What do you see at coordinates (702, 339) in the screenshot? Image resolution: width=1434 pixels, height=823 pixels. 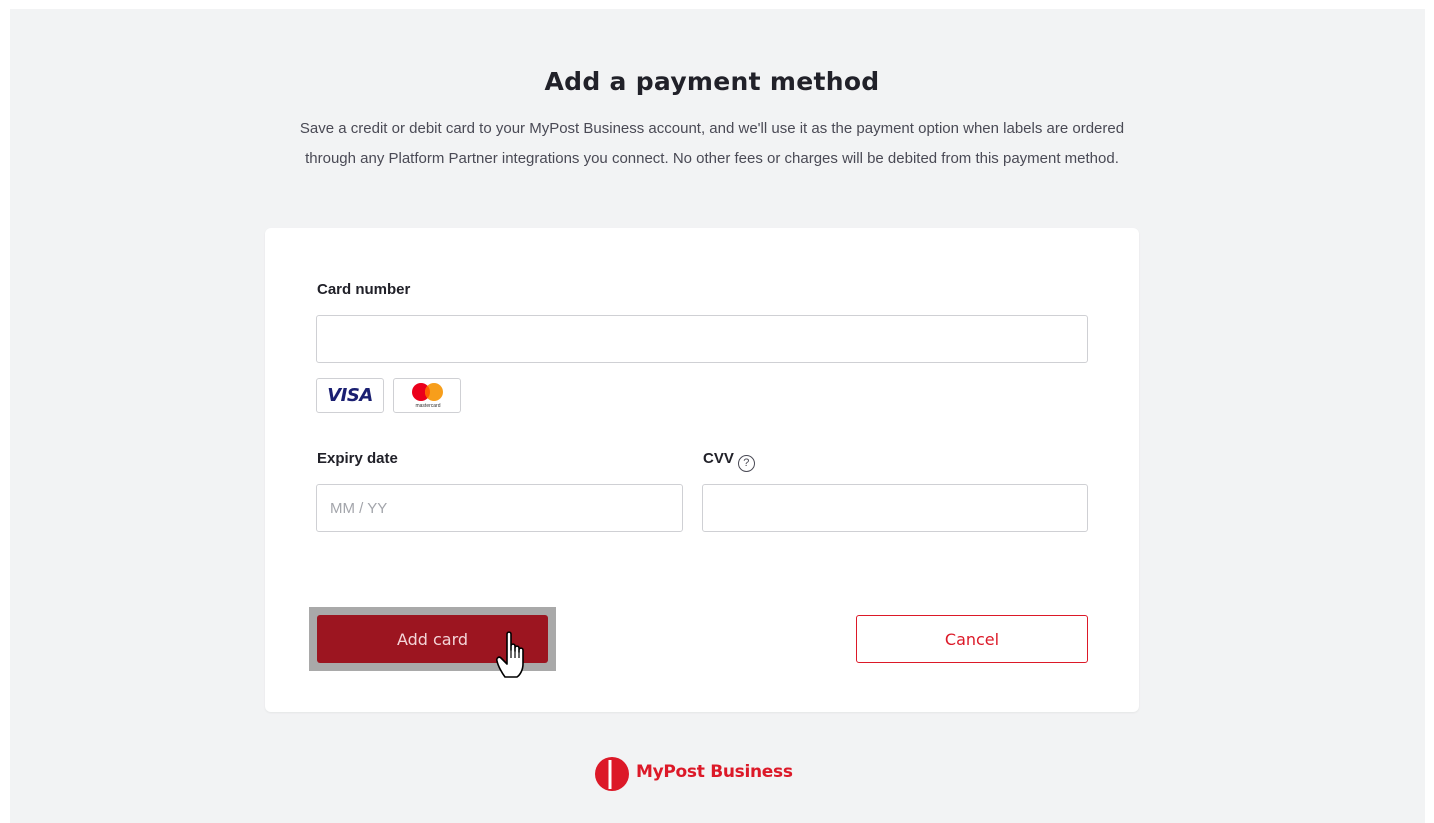 I see `card-number-input` at bounding box center [702, 339].